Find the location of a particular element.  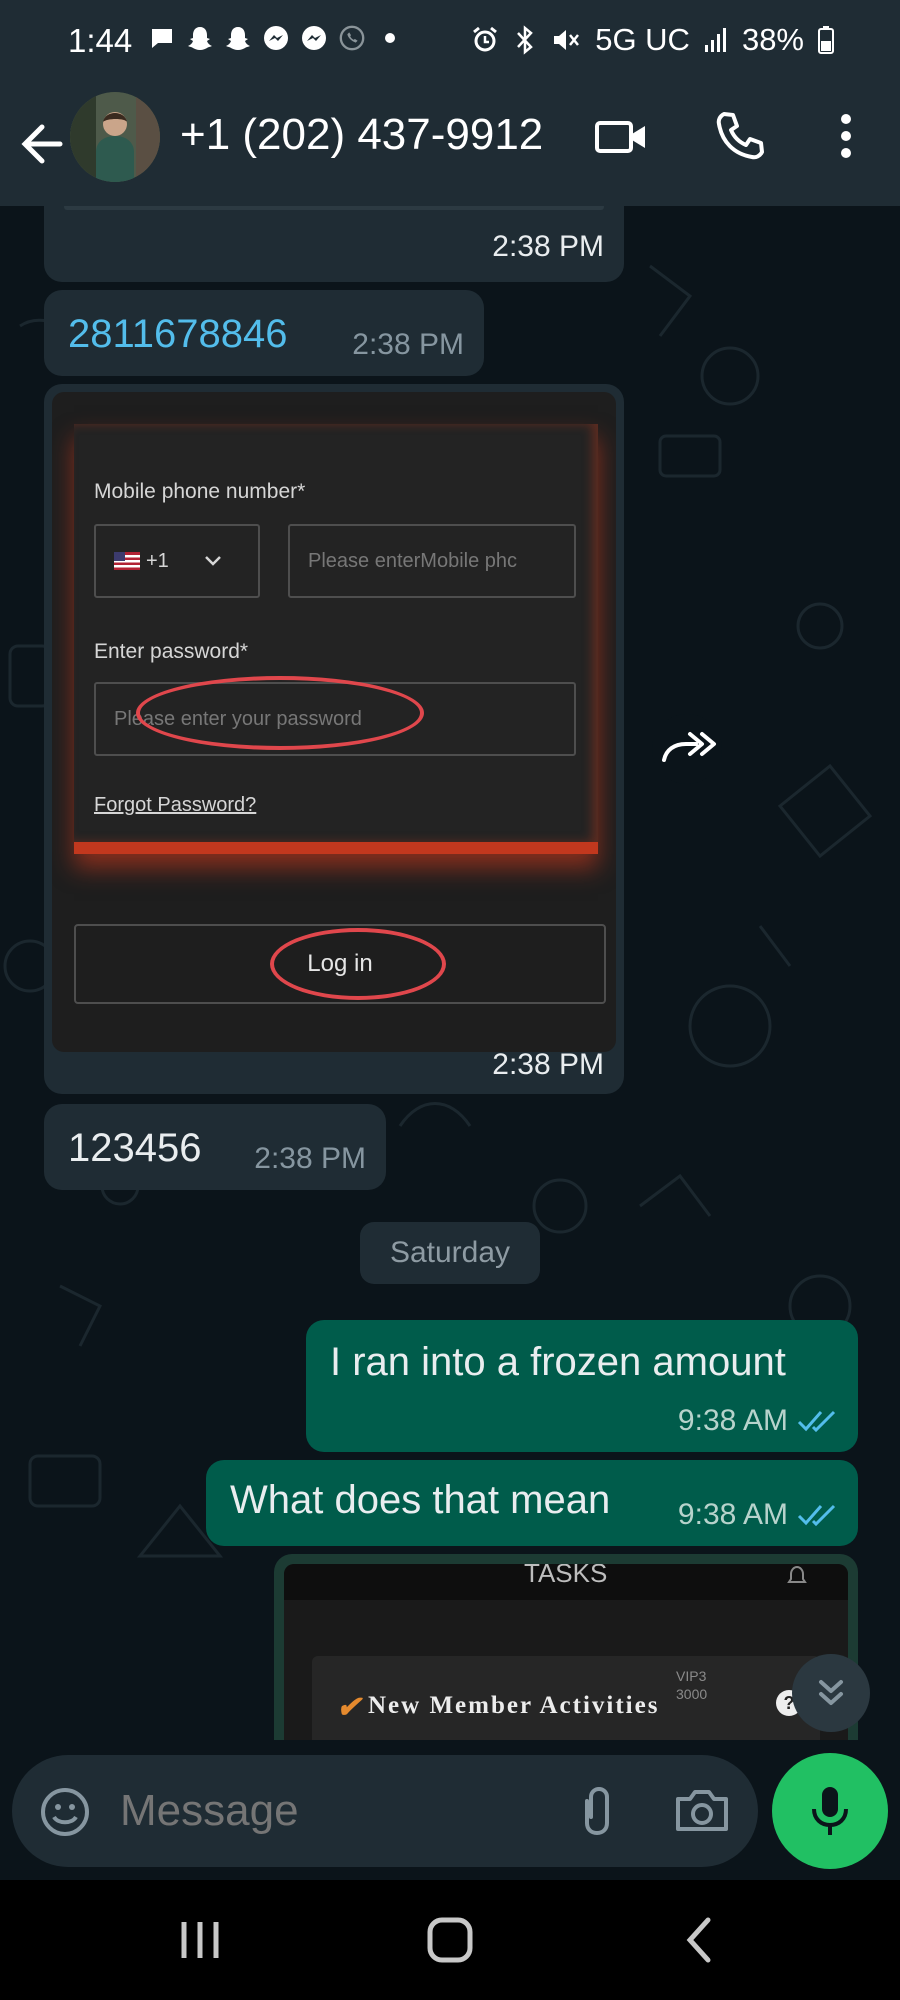

image-bottom-edge is located at coordinates (334, 208).